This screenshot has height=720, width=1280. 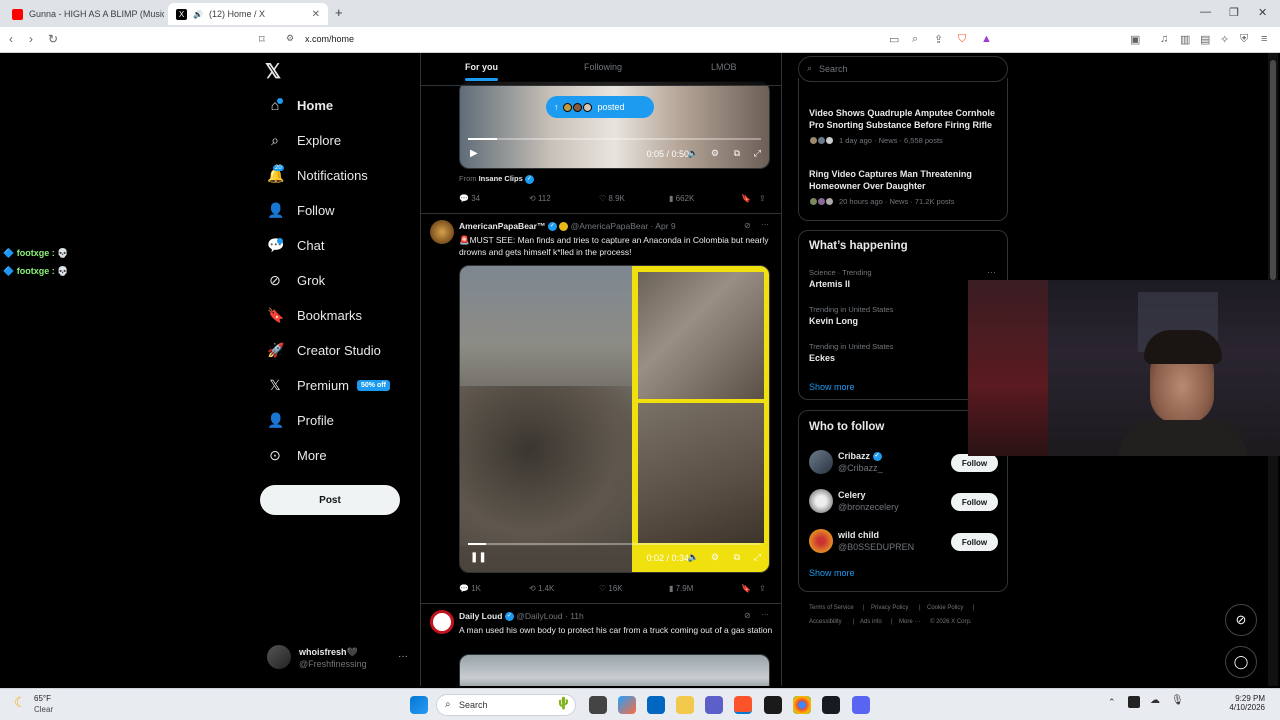 What do you see at coordinates (324, 350) in the screenshot?
I see `sidebar-item-creator-studio: 🚀 Creator Studio` at bounding box center [324, 350].